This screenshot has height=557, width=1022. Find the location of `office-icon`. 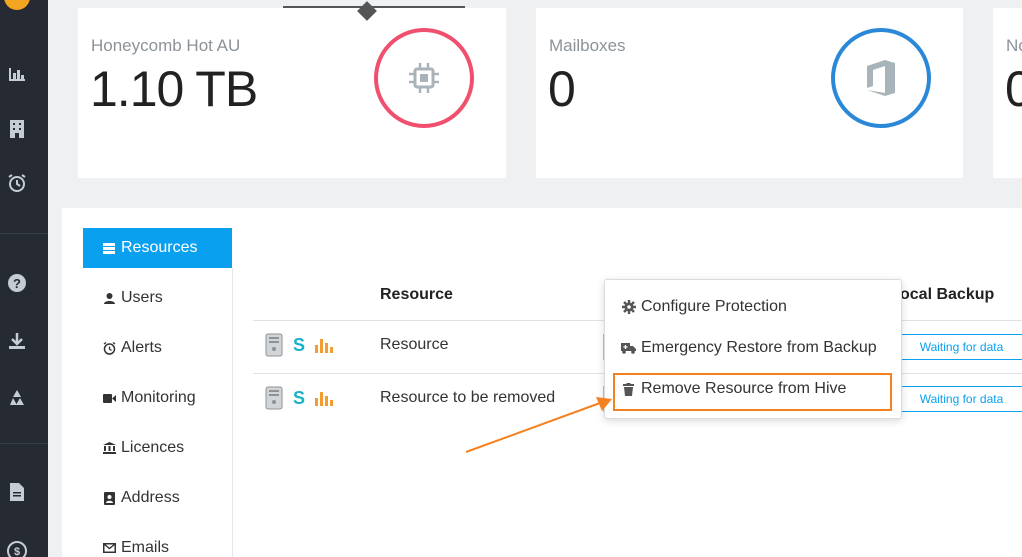

office-icon is located at coordinates (881, 78).